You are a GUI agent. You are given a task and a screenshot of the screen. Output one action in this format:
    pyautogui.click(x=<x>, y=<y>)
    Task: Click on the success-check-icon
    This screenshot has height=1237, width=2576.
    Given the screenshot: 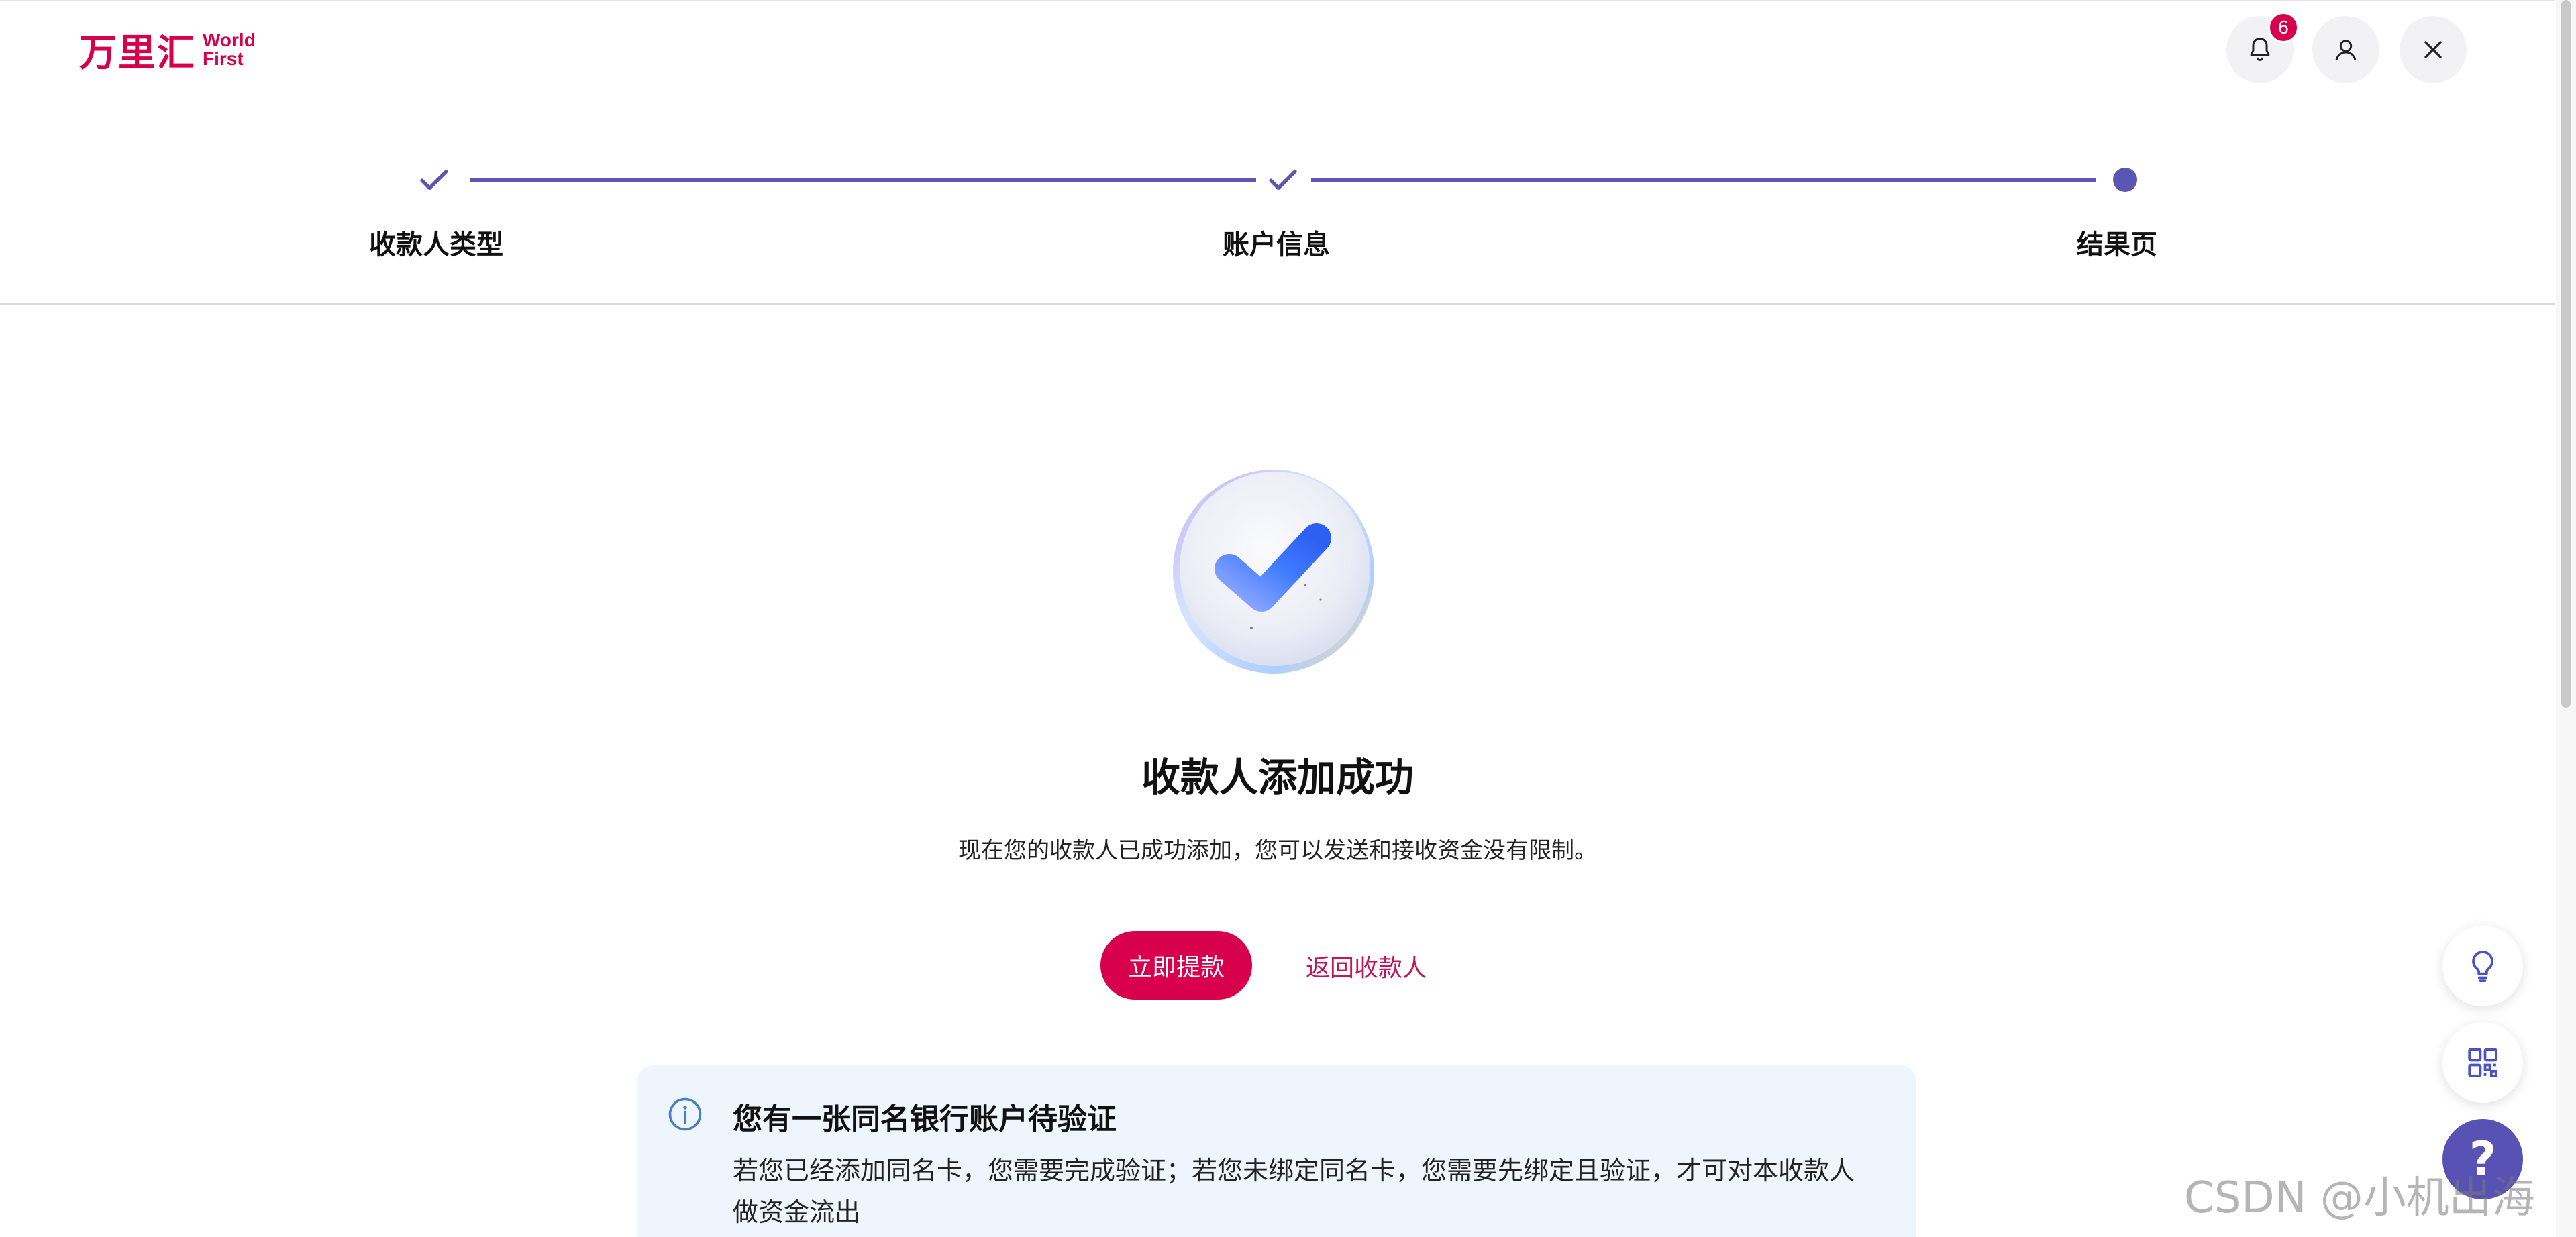 What is the action you would take?
    pyautogui.click(x=1273, y=572)
    